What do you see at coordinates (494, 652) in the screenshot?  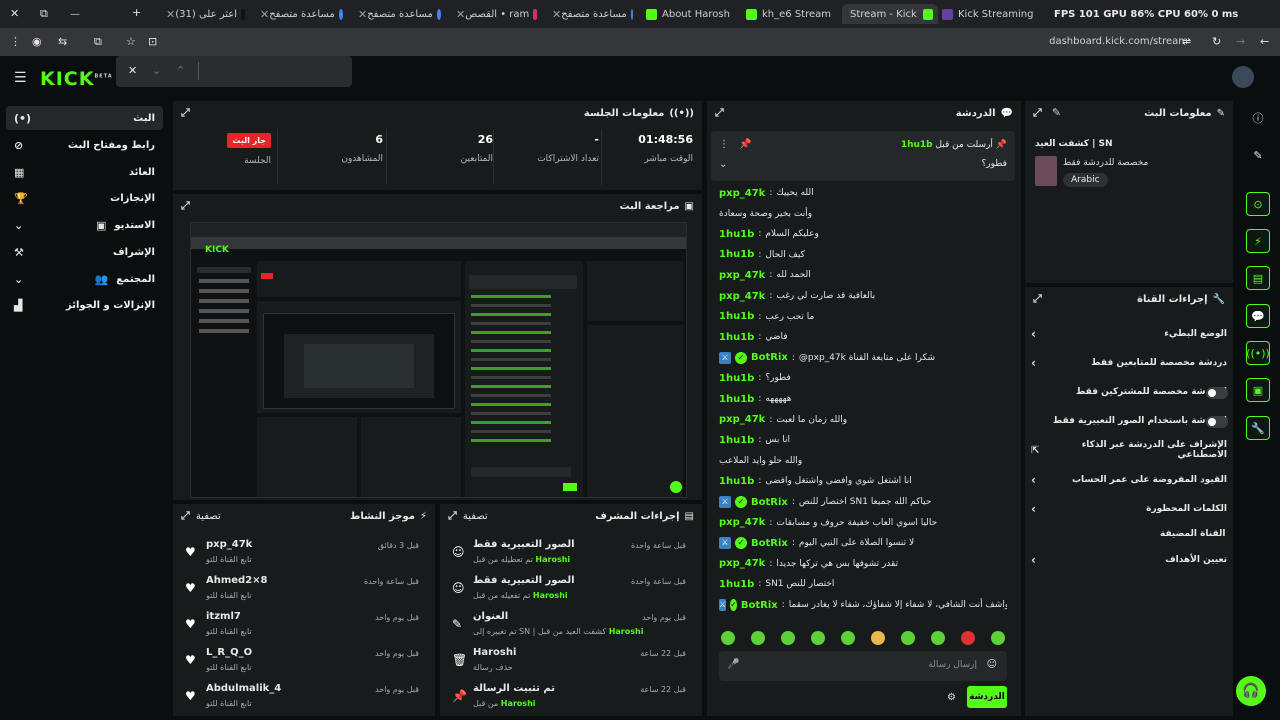 I see `modaction-title: Haroshi` at bounding box center [494, 652].